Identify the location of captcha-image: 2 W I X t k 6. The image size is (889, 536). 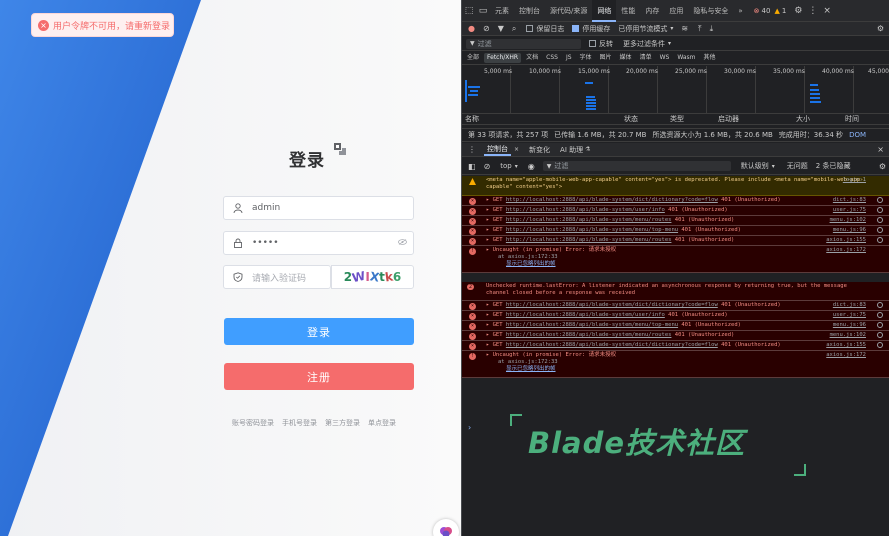
(372, 277).